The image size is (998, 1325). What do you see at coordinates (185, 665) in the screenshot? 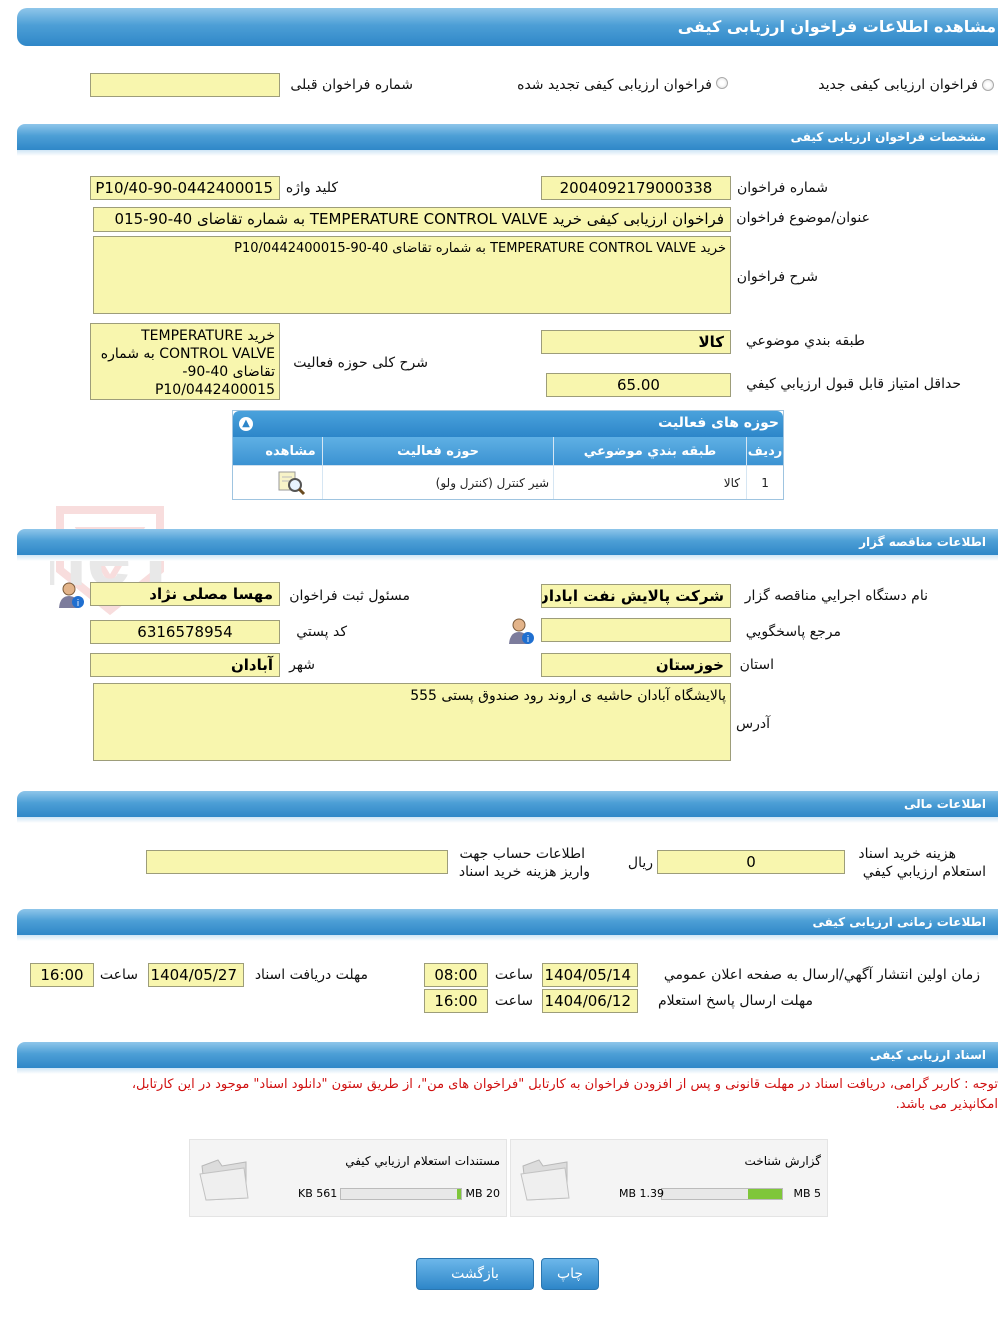
I see `city-field: آبادان` at bounding box center [185, 665].